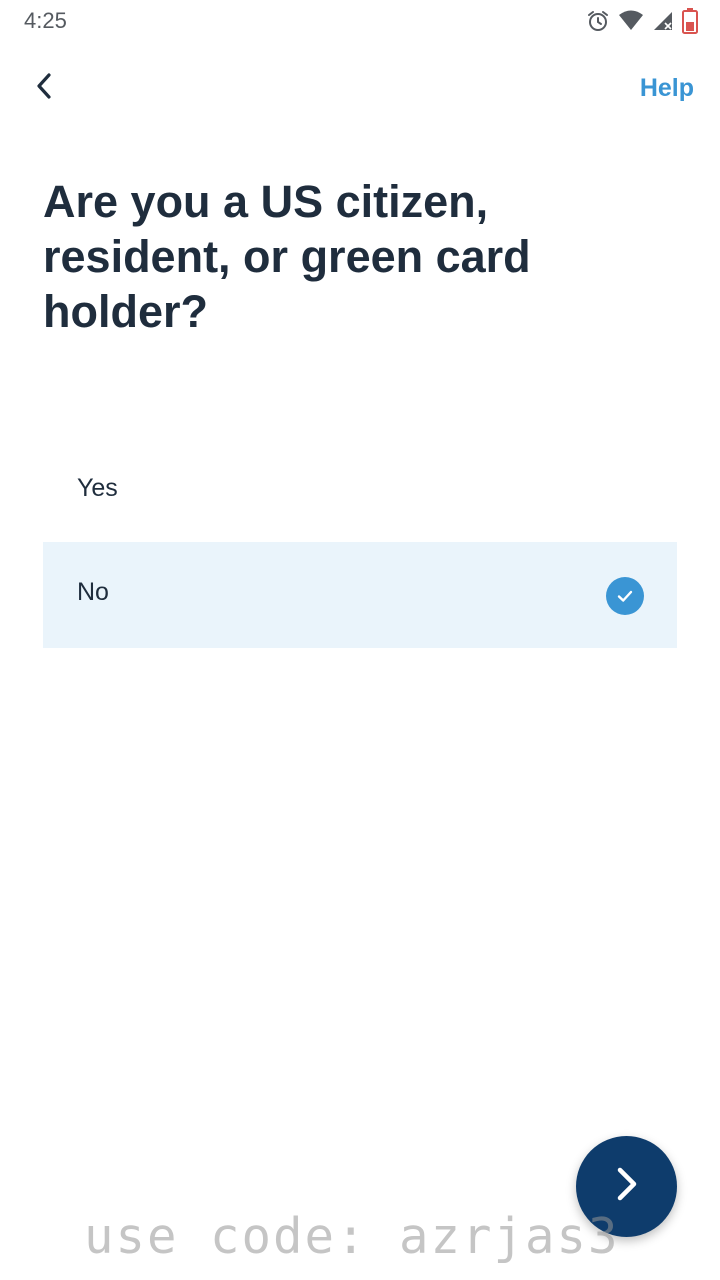 The image size is (720, 1280). What do you see at coordinates (45, 20) in the screenshot?
I see `status-time: 4:25` at bounding box center [45, 20].